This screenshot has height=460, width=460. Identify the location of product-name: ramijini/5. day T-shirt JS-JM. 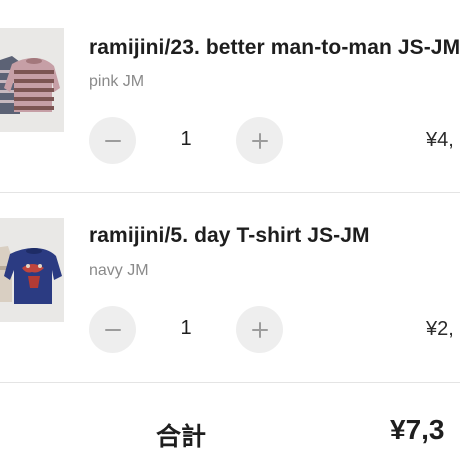
(229, 236).